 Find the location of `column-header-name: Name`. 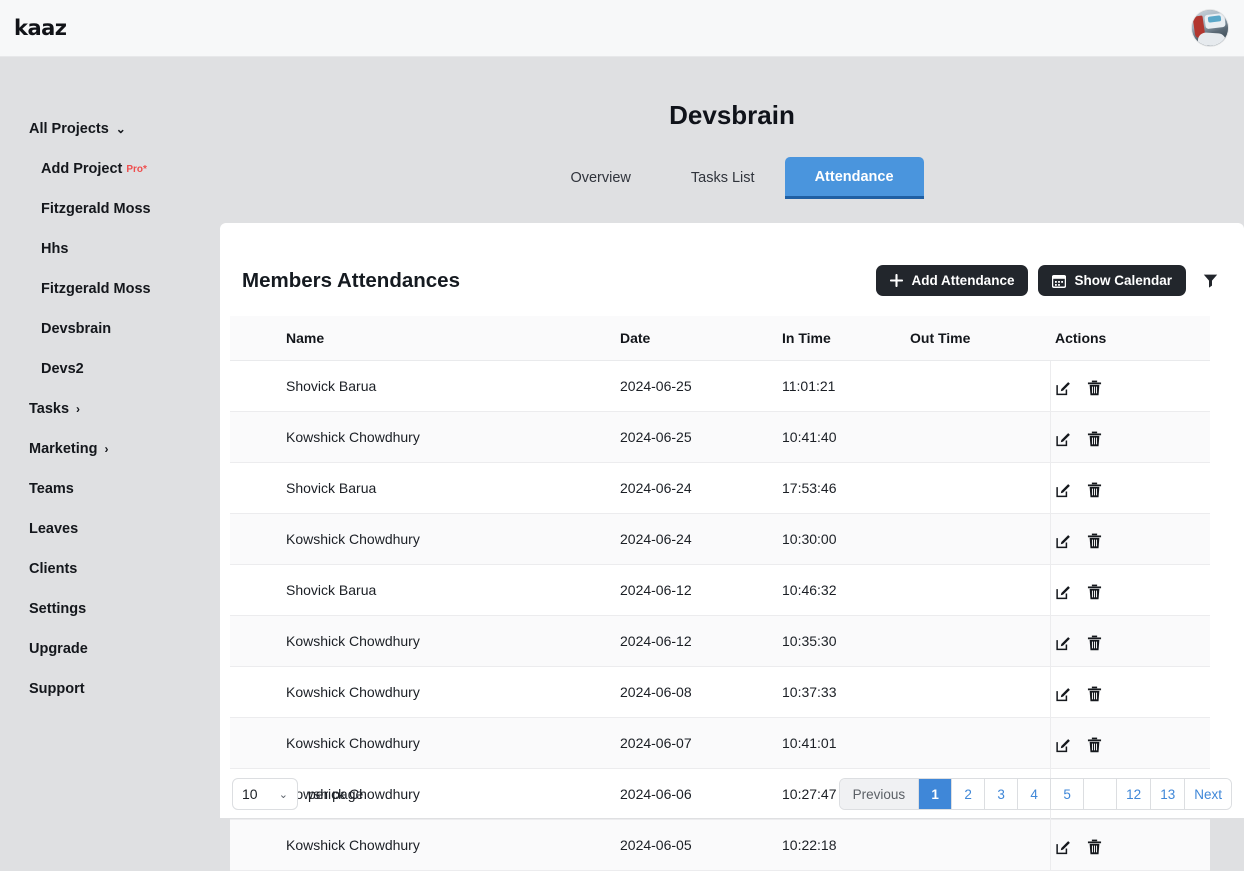

column-header-name: Name is located at coordinates (453, 338).